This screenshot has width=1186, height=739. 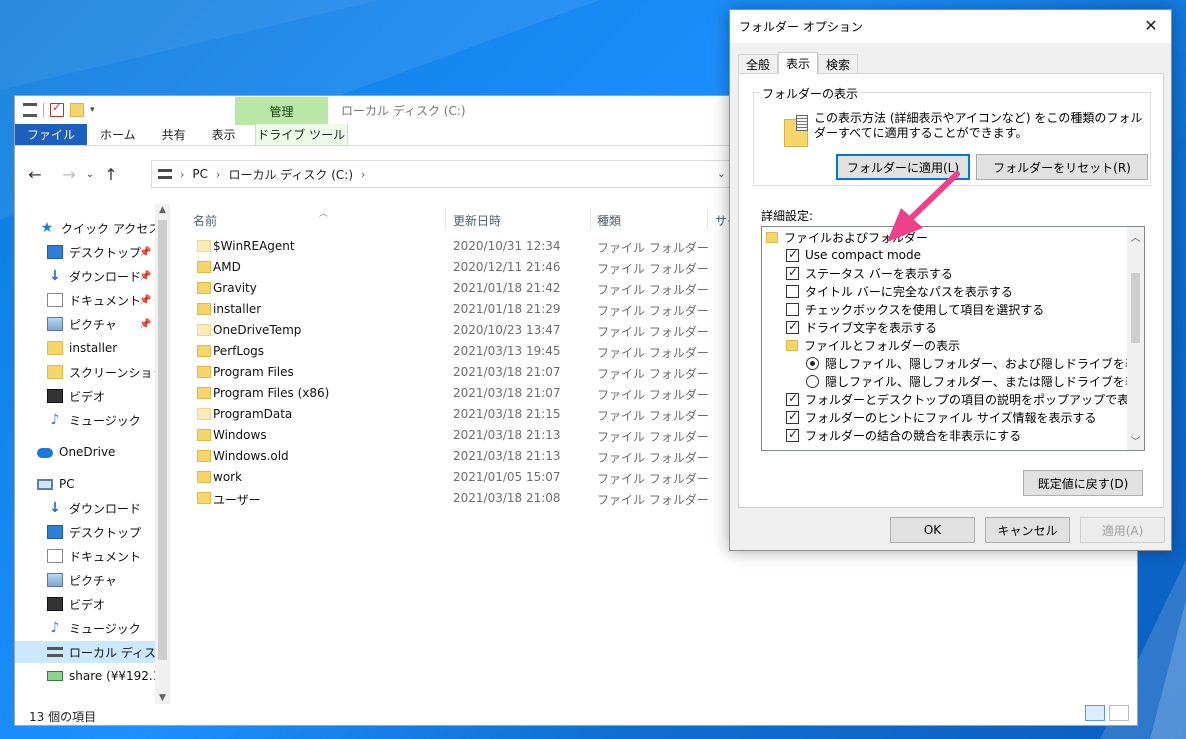 What do you see at coordinates (953, 399) in the screenshot?
I see `advanced-setting-item: フォルダーとデスクトップの項目の説明をポップアップで表示する` at bounding box center [953, 399].